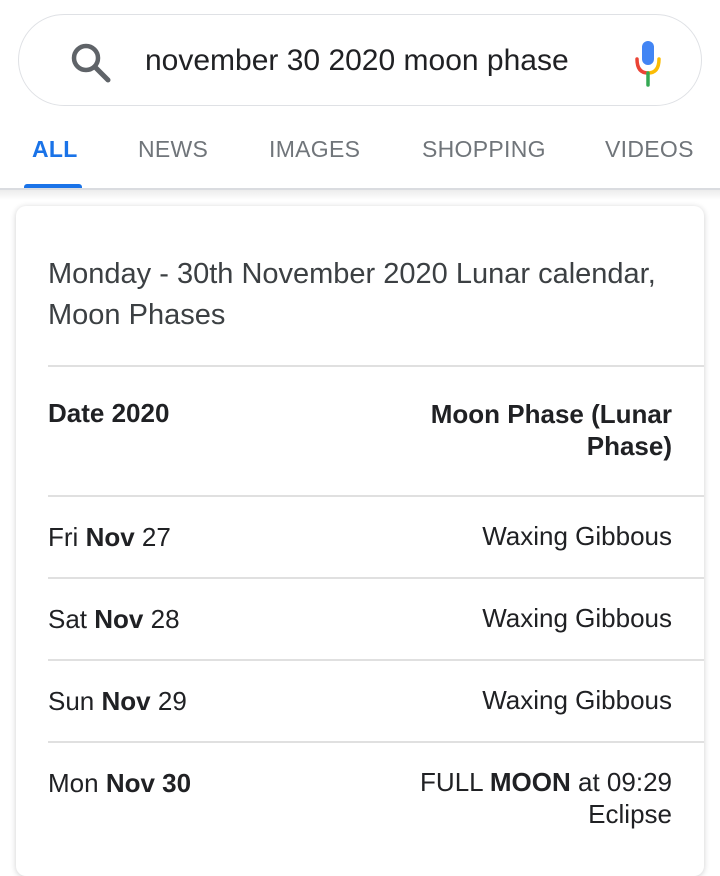 Image resolution: width=720 pixels, height=876 pixels. Describe the element at coordinates (630, 814) in the screenshot. I see `phase-line2: Eclipse` at that location.